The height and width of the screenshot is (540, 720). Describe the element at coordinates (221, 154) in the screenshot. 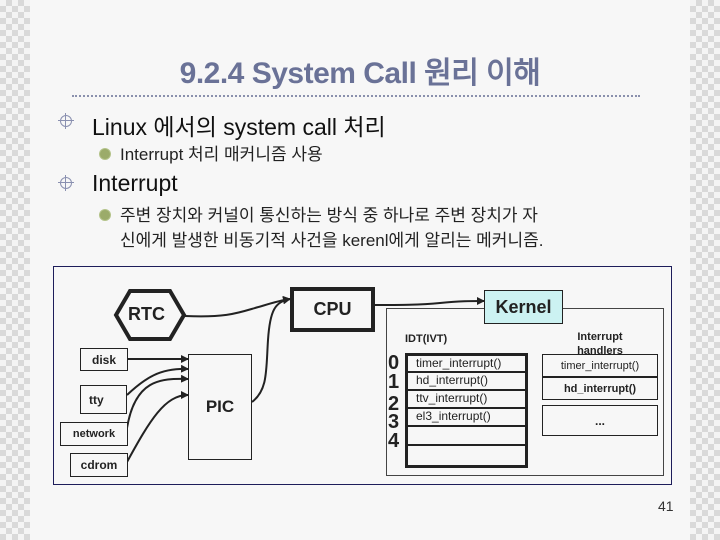

I see `bullet-text: Interrupt 처리 매커니즘 사용` at that location.